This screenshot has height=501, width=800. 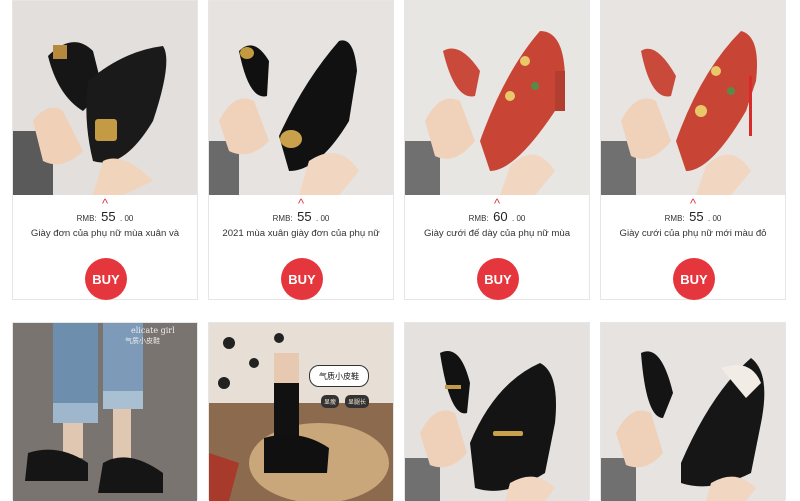 What do you see at coordinates (105, 233) in the screenshot?
I see `product-name: Giày đơn của phụ nữ mùa xuân và` at bounding box center [105, 233].